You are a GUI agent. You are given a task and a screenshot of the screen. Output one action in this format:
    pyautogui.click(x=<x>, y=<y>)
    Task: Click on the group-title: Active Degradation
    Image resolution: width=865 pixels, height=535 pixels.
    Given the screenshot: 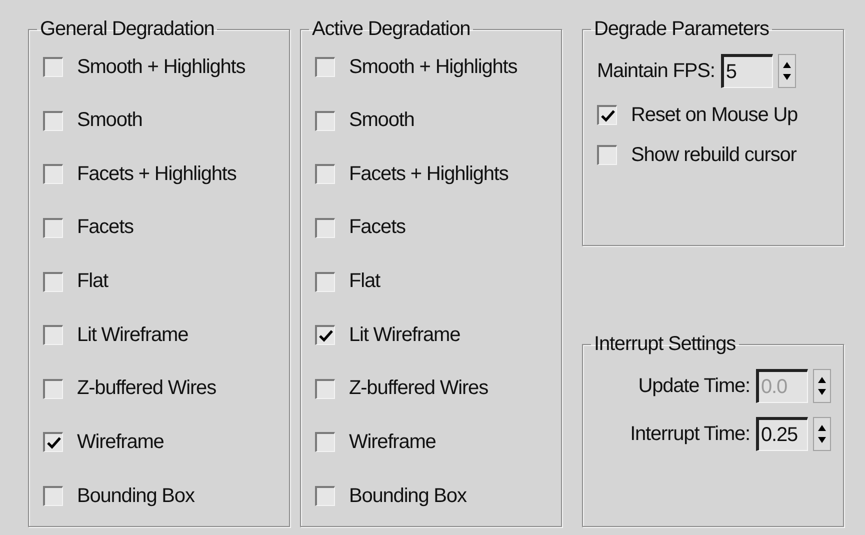 What is the action you would take?
    pyautogui.click(x=391, y=29)
    